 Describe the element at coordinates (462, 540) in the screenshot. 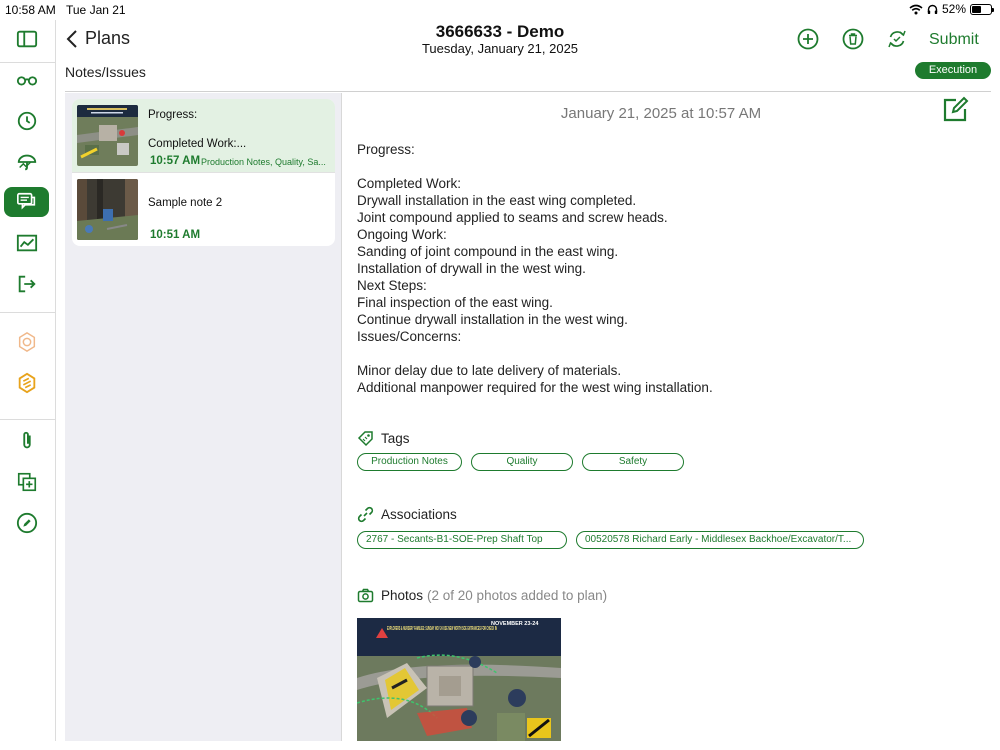

I see `association-chip: 2767 - Secants-B1-SOE-Prep Shaft Top` at that location.